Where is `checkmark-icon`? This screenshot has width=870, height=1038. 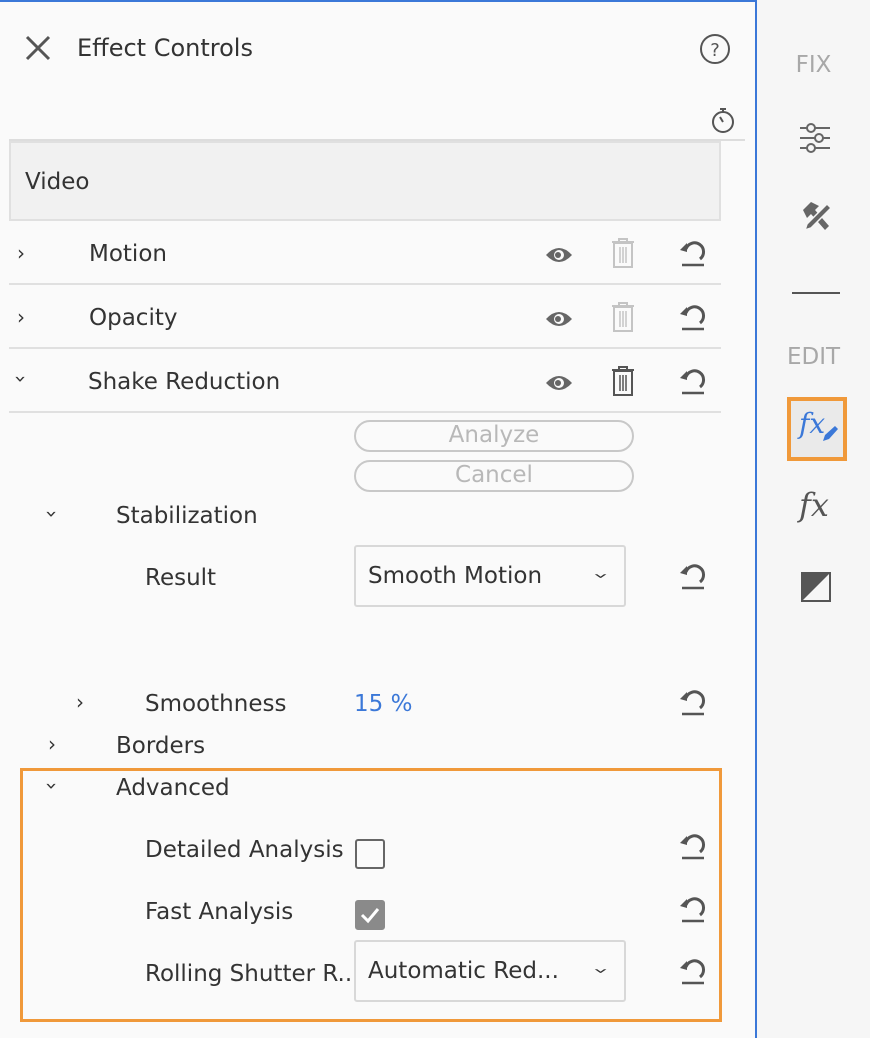 checkmark-icon is located at coordinates (370, 916).